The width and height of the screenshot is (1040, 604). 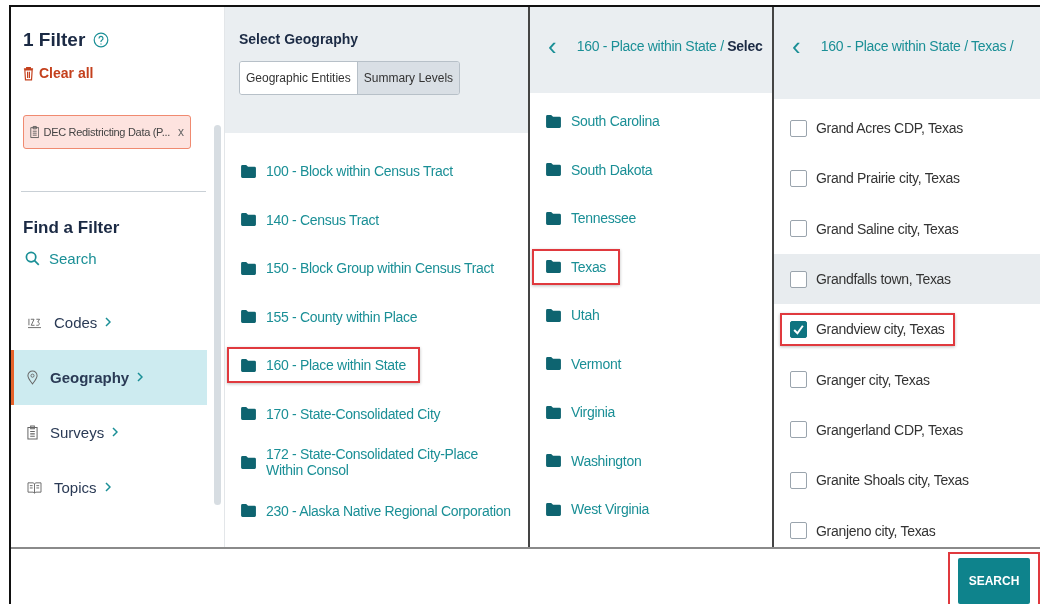 I want to click on folder-link: 150 - Block Group within Census Tract, so click(x=367, y=268).